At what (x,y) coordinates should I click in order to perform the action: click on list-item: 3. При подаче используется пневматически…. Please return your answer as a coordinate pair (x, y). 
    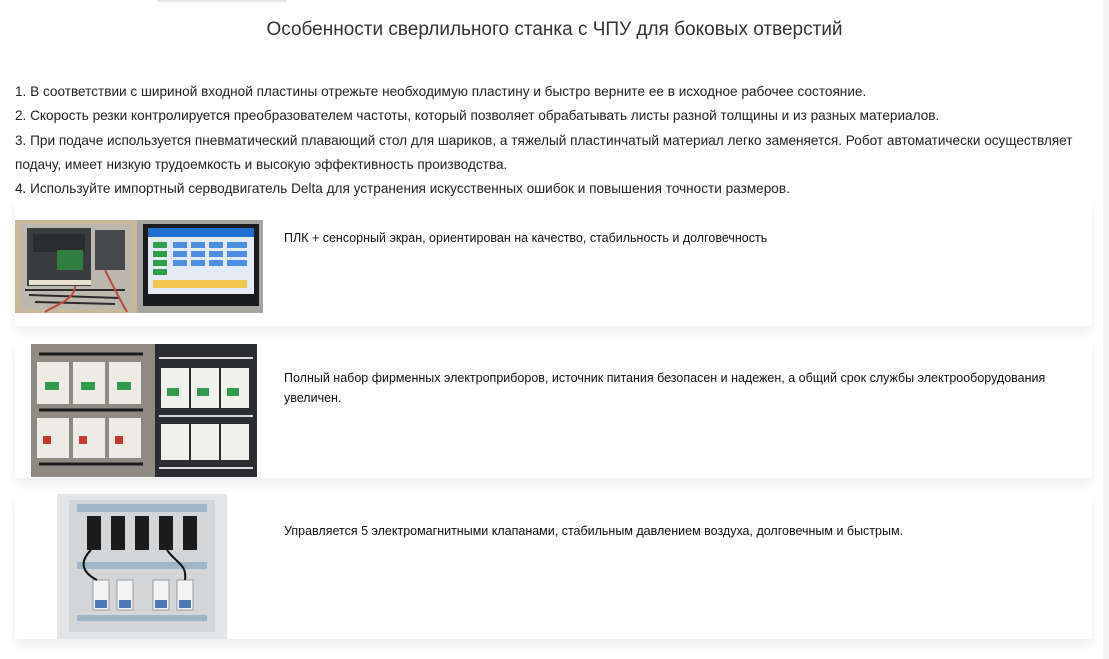
    Looking at the image, I should click on (544, 152).